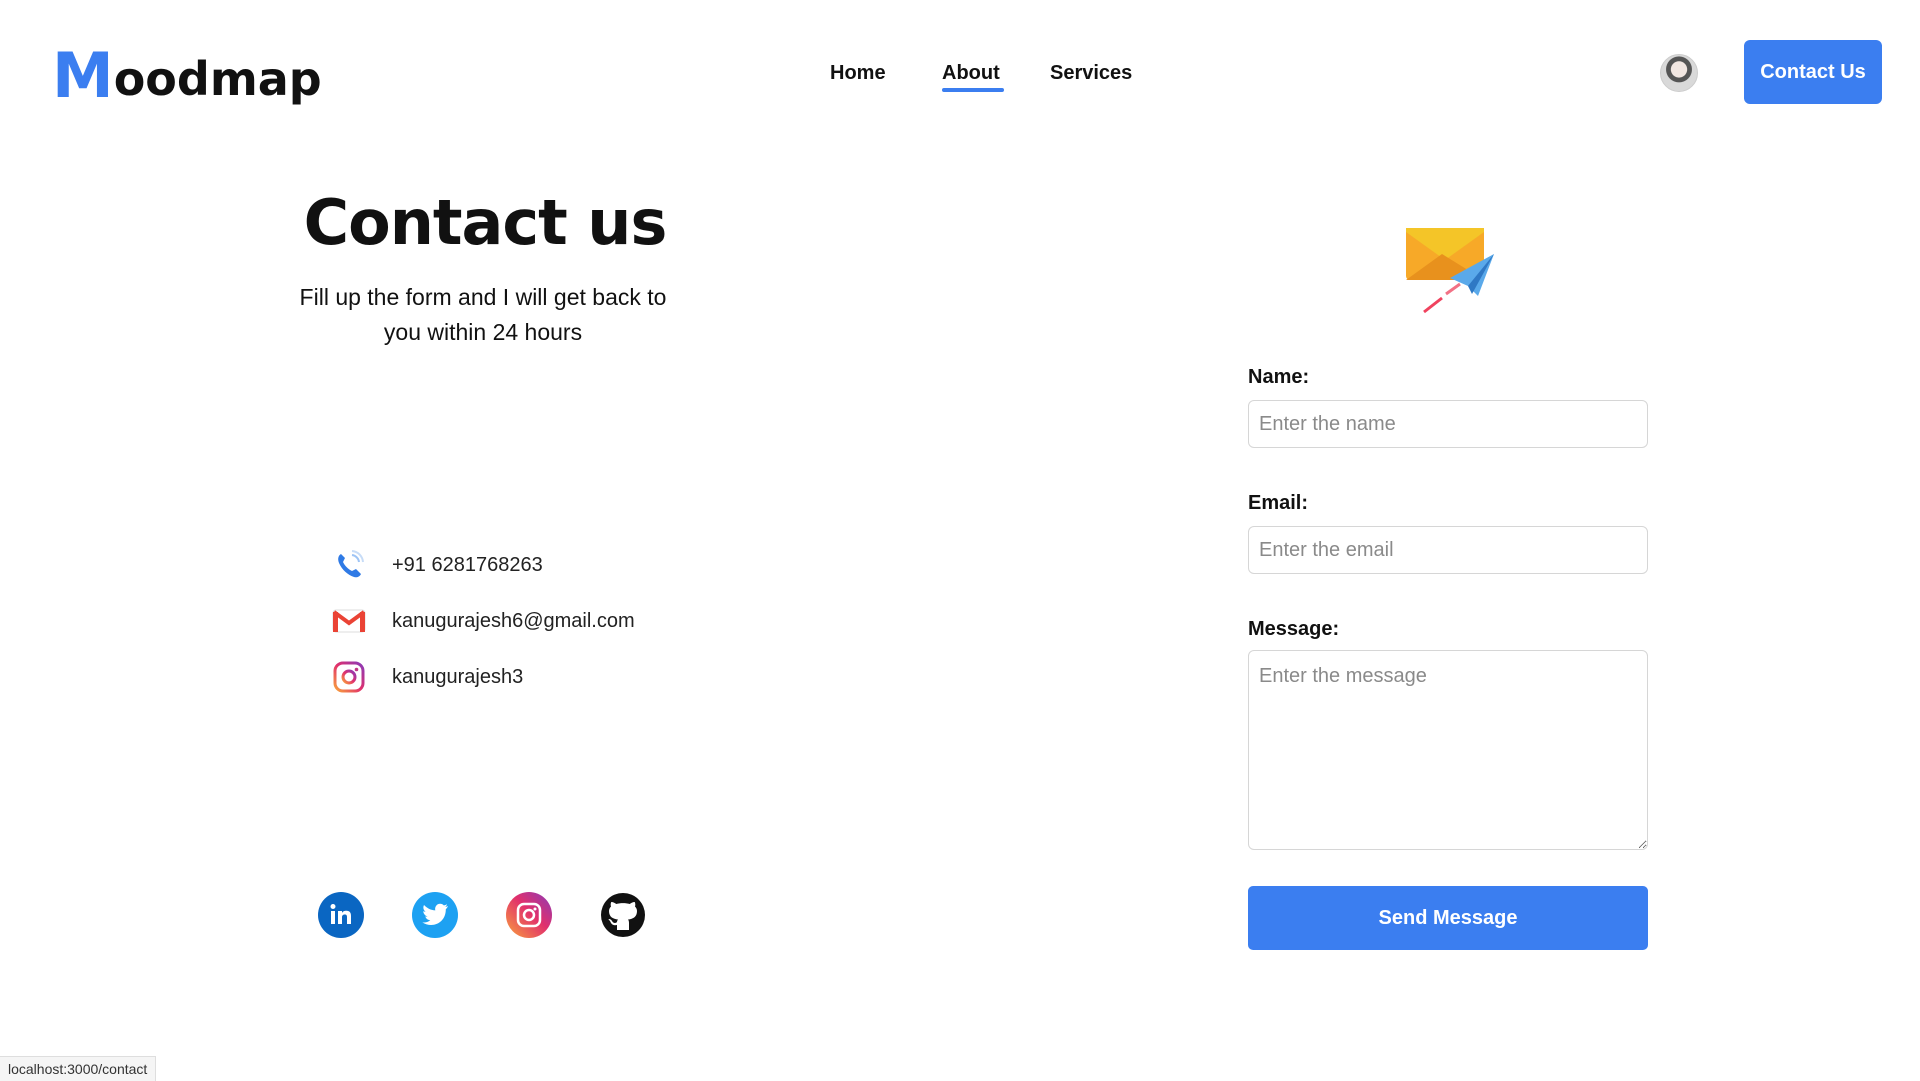 This screenshot has height=1081, width=1920. What do you see at coordinates (513, 620) in the screenshot?
I see `email-address: kanugurajesh6@gmail.com` at bounding box center [513, 620].